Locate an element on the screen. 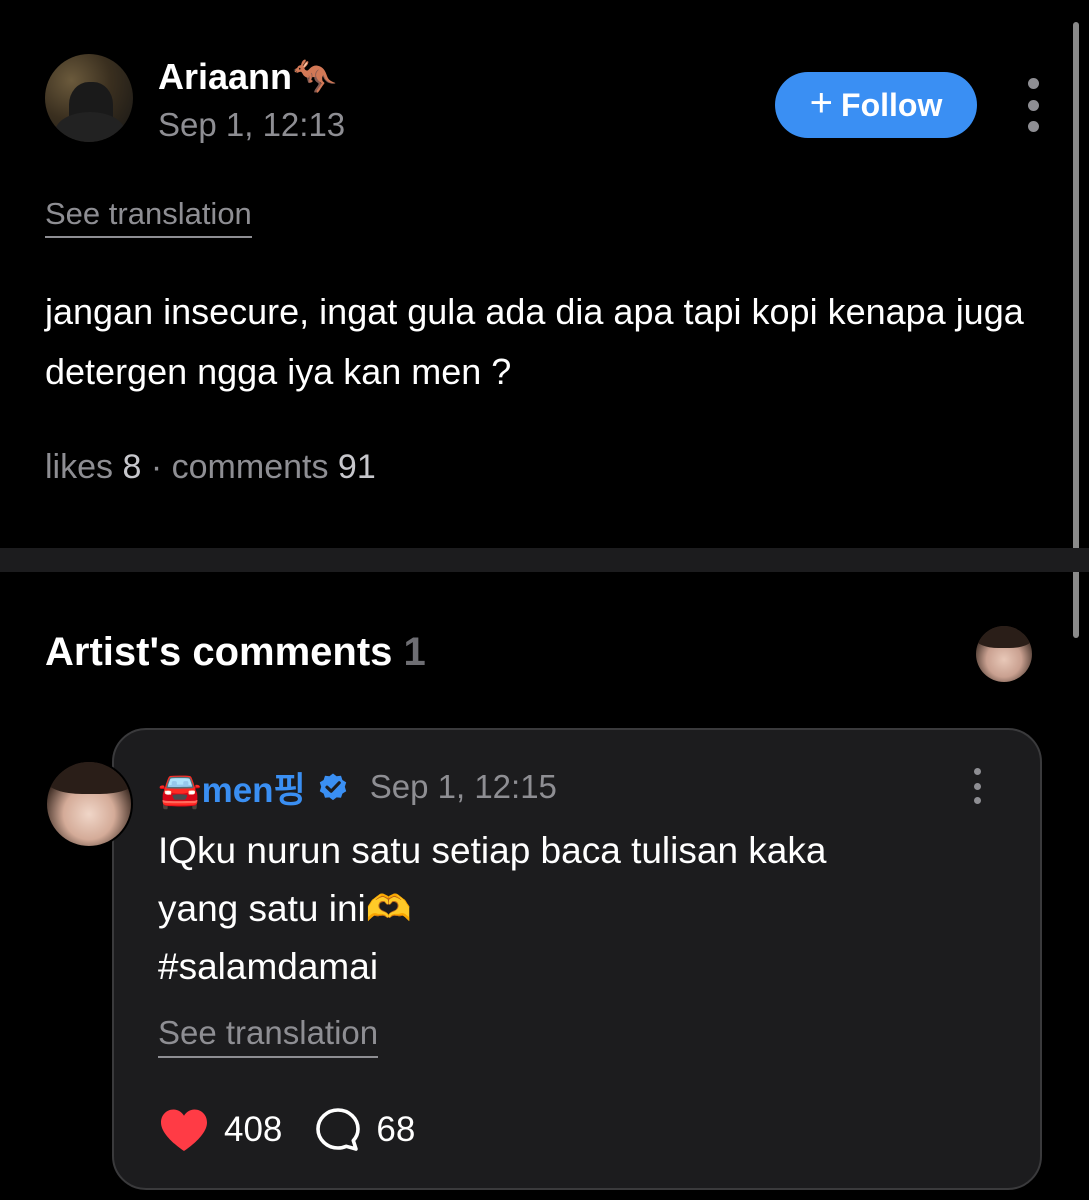  commenter-row: 🚘men핑 Sep 1, 12:15 is located at coordinates (357, 787).